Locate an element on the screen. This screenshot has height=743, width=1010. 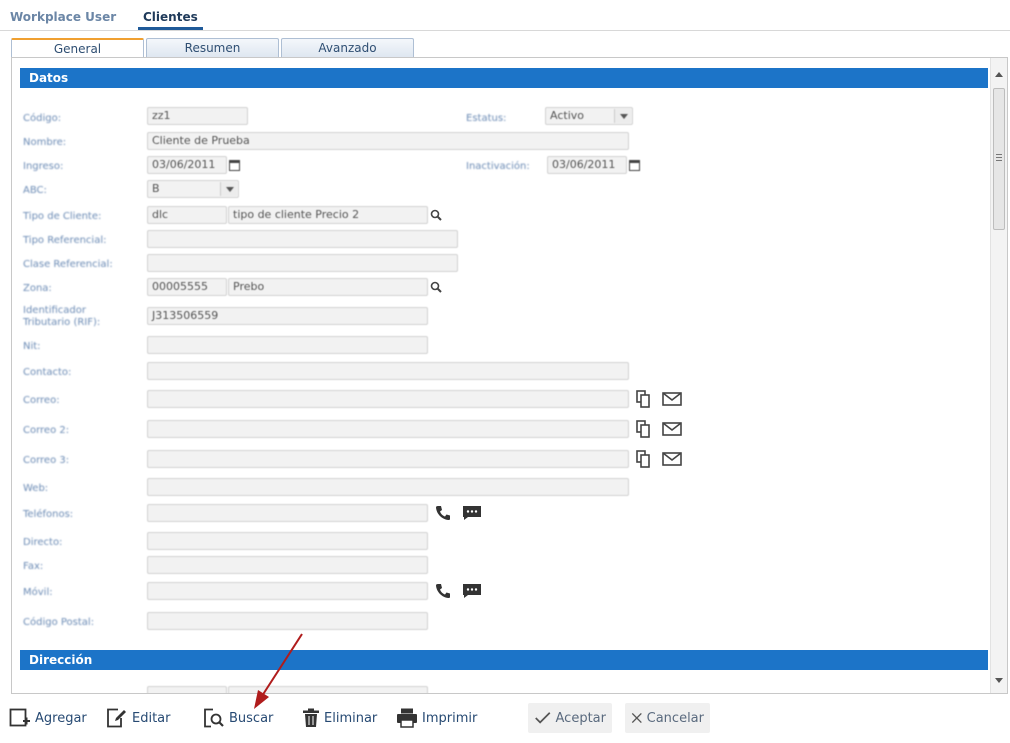
aceptar-button: Aceptar is located at coordinates (570, 718).